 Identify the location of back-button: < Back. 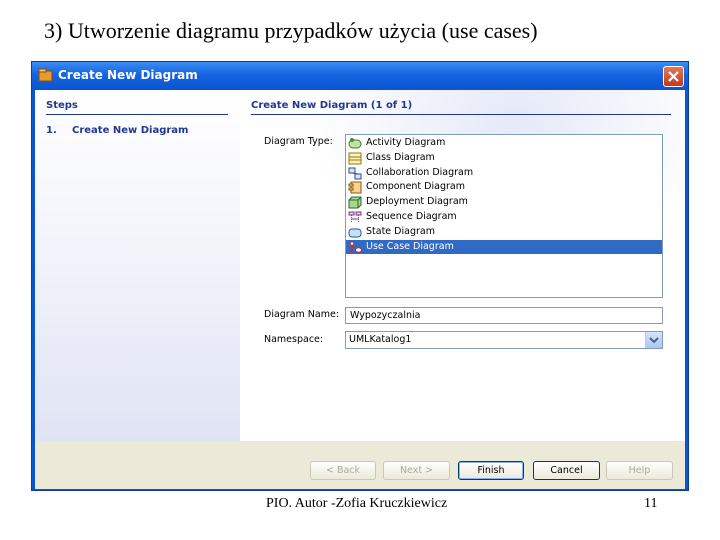
(343, 470).